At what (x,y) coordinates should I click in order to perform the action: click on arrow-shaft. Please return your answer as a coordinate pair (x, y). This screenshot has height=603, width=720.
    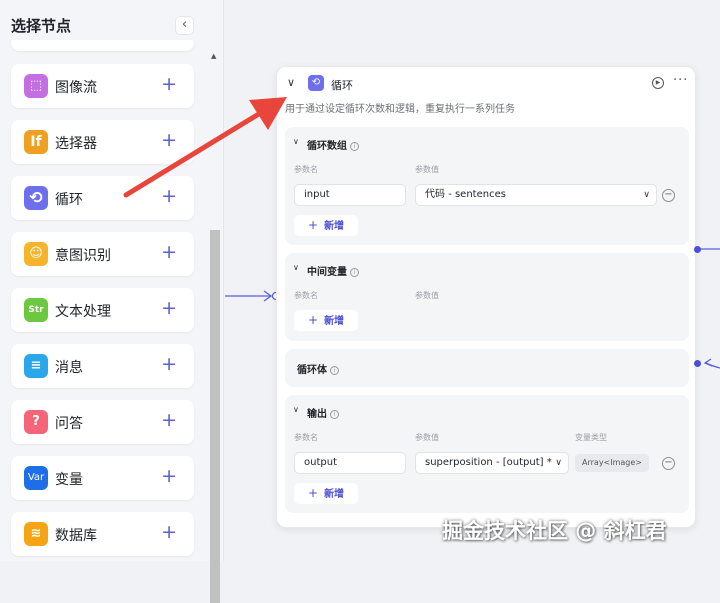
    Looking at the image, I should click on (194, 153).